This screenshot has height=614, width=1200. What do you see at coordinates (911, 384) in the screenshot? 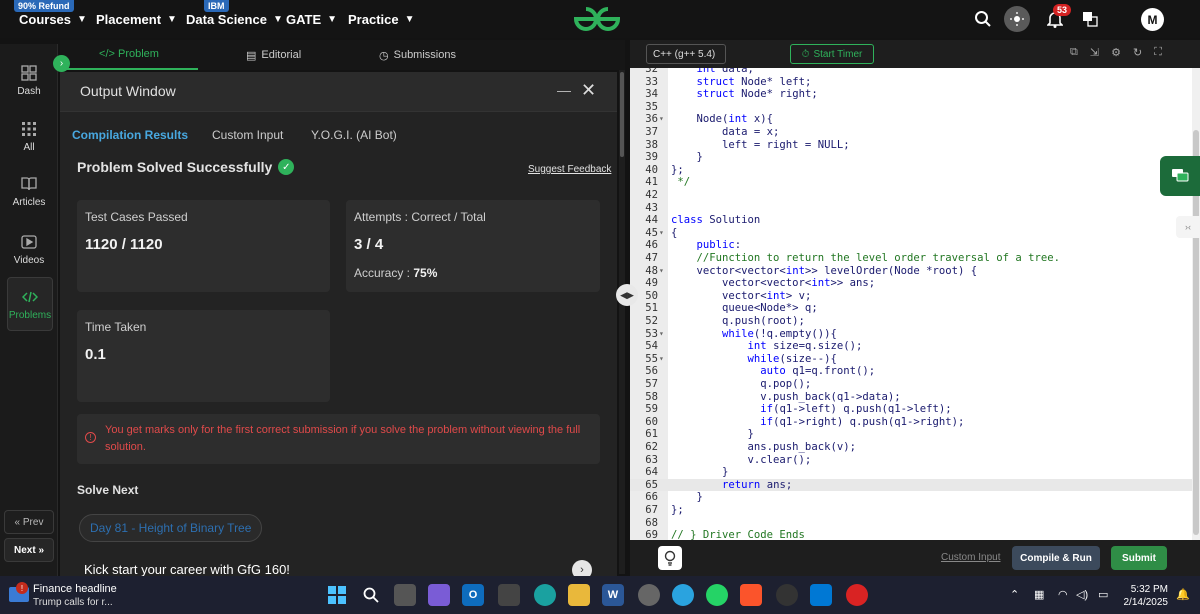
I see `code-line: 57 q.pop();` at bounding box center [911, 384].